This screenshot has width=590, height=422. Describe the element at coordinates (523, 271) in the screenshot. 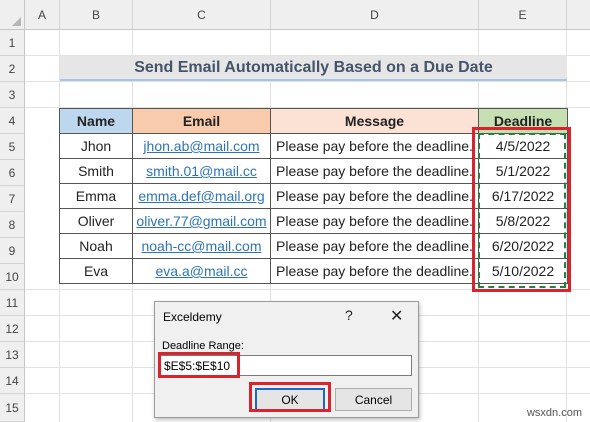

I see `deadline-cell: 5/10/2022` at that location.